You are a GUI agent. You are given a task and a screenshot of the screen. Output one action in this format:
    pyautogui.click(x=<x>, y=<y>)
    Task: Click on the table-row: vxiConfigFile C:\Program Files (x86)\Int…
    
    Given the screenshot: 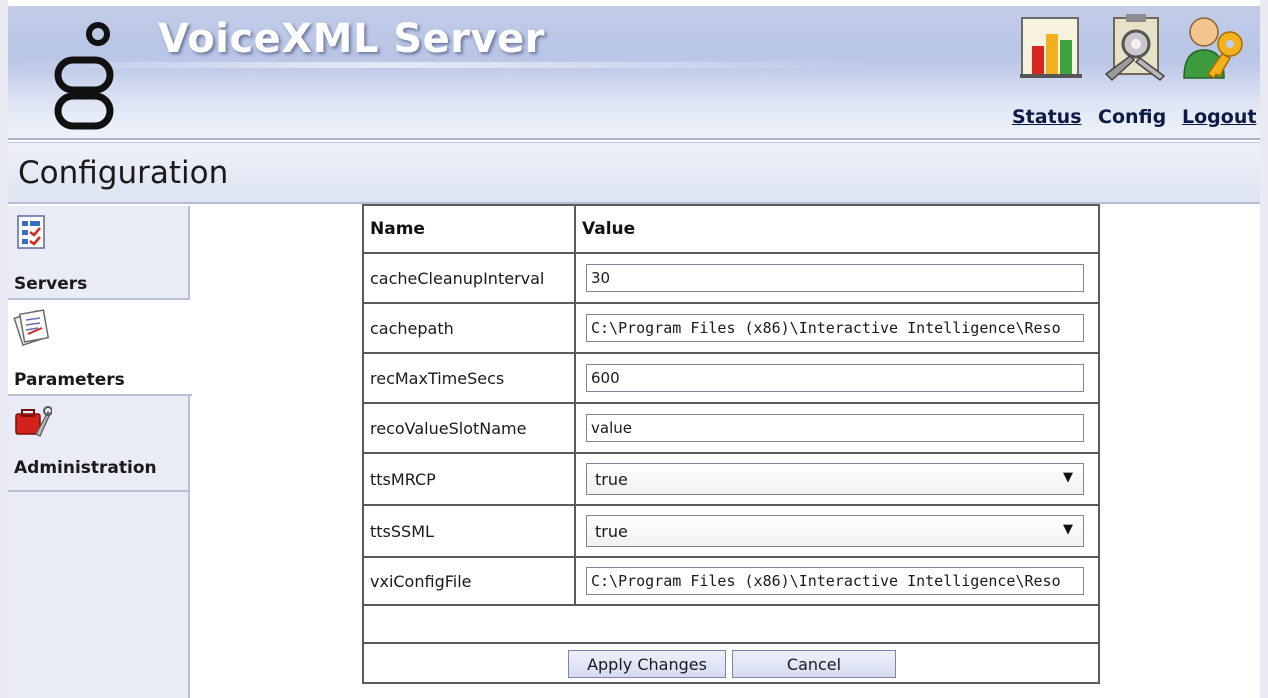 What is the action you would take?
    pyautogui.click(x=731, y=582)
    